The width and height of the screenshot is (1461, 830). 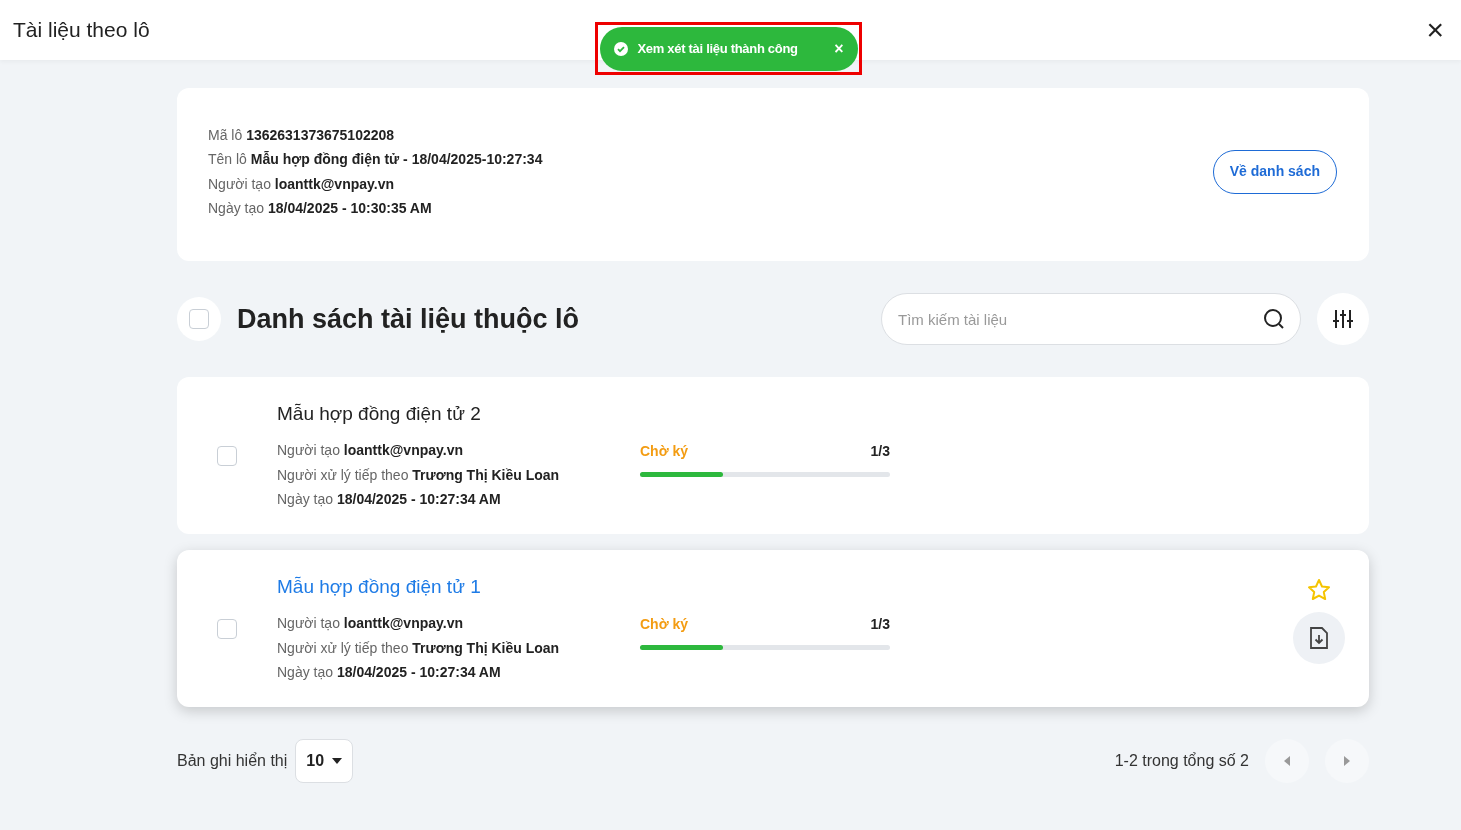 What do you see at coordinates (324, 761) in the screenshot?
I see `page-size-dropdown: 10` at bounding box center [324, 761].